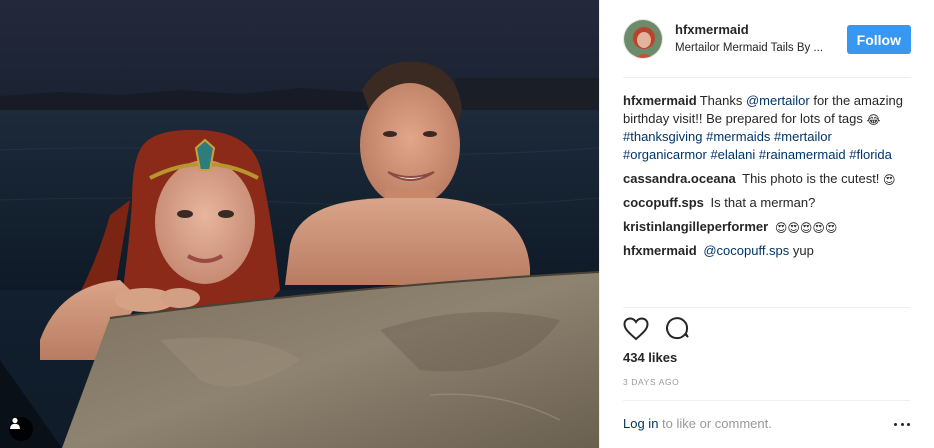 The width and height of the screenshot is (934, 448). Describe the element at coordinates (889, 180) in the screenshot. I see `heart-eyes-emoji: 😍` at that location.